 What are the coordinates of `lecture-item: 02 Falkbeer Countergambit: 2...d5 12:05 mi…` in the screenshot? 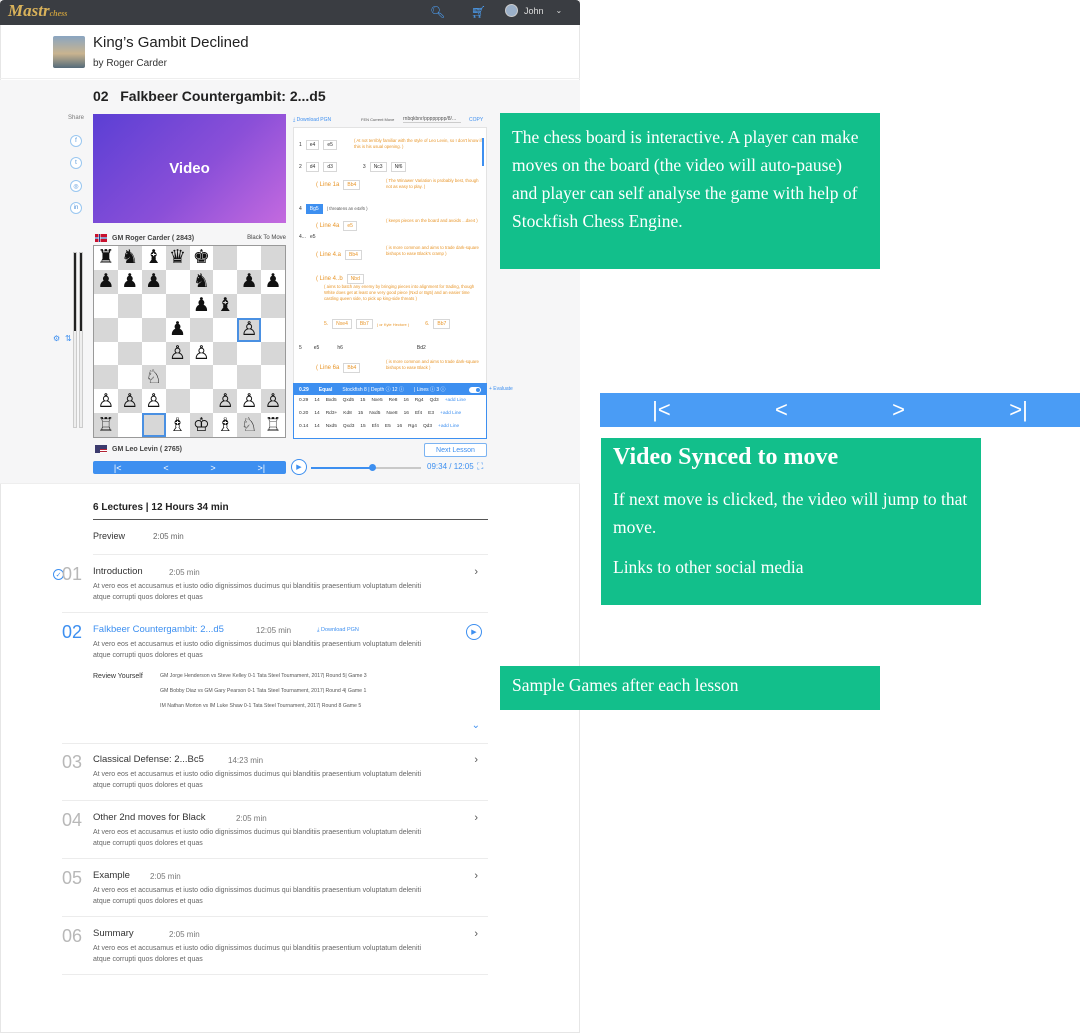 It's located at (275, 683).